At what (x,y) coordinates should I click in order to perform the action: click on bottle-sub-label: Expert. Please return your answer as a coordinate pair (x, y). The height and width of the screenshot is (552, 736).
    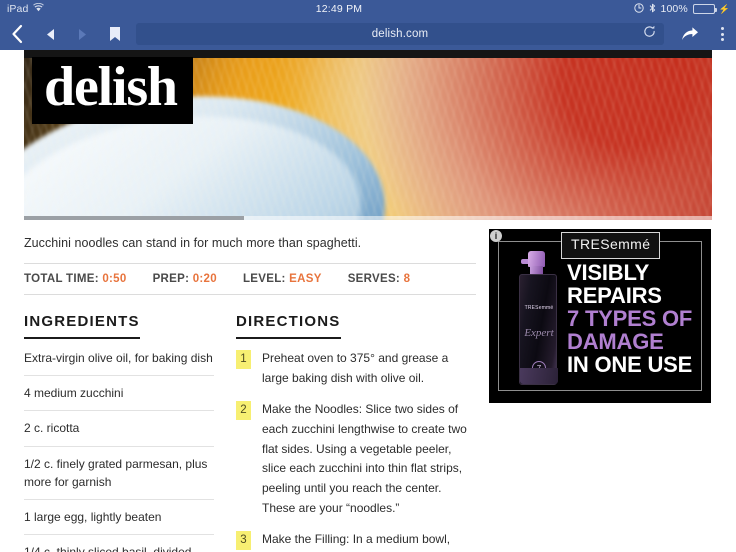
    Looking at the image, I should click on (539, 333).